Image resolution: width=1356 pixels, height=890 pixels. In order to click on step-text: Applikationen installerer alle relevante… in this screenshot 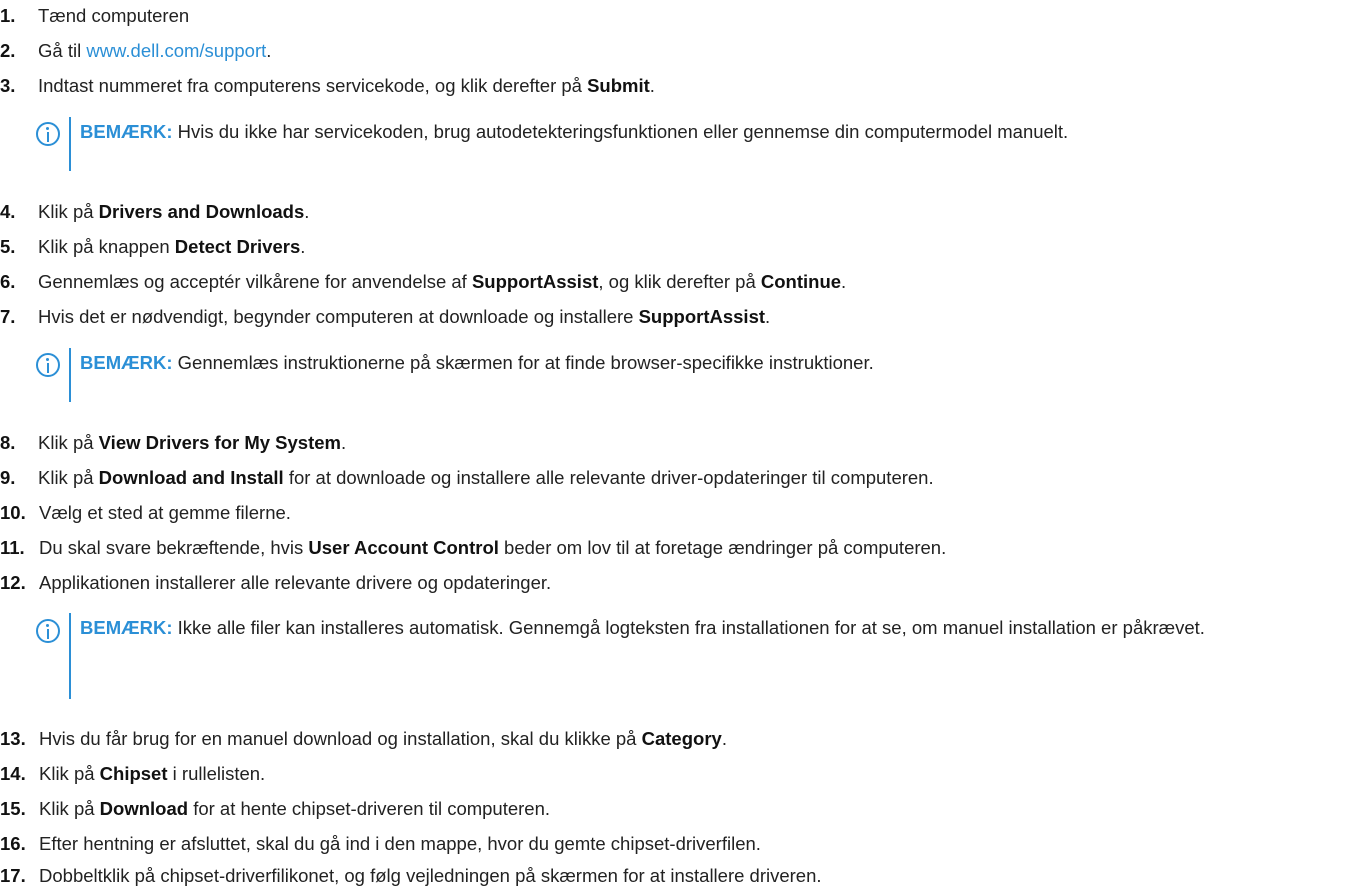, I will do `click(295, 582)`.